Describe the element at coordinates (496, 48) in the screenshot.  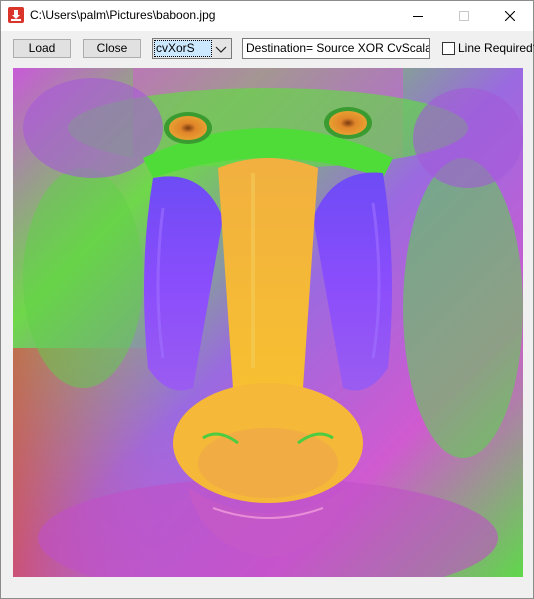
I see `line-required-label: Line Required?` at that location.